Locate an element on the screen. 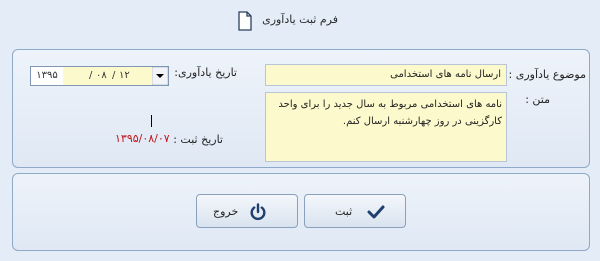 This screenshot has height=261, width=600. date-year: ۱۳۹۵ is located at coordinates (47, 76).